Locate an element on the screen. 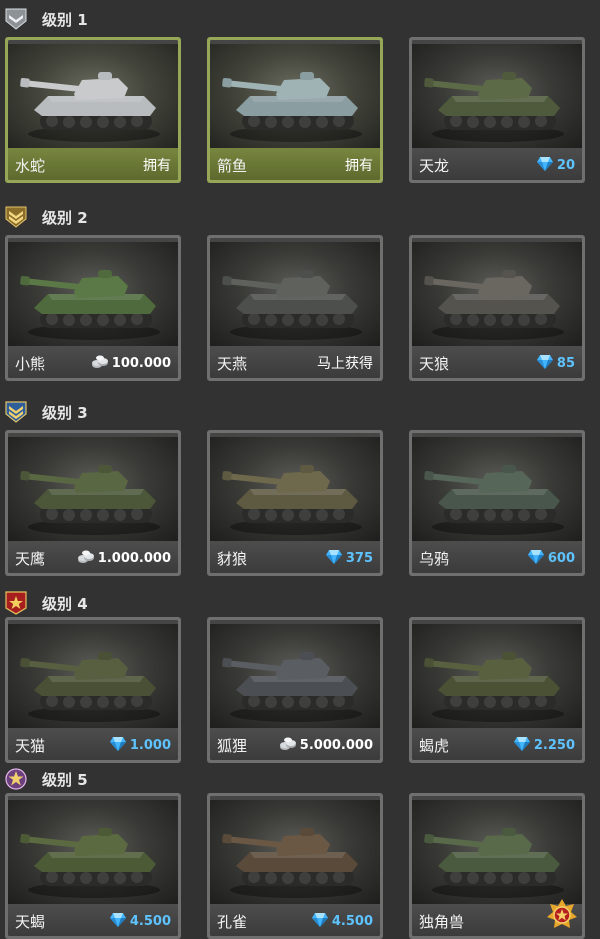 Image resolution: width=600 pixels, height=939 pixels. tank-card: 天狼 85 is located at coordinates (497, 308).